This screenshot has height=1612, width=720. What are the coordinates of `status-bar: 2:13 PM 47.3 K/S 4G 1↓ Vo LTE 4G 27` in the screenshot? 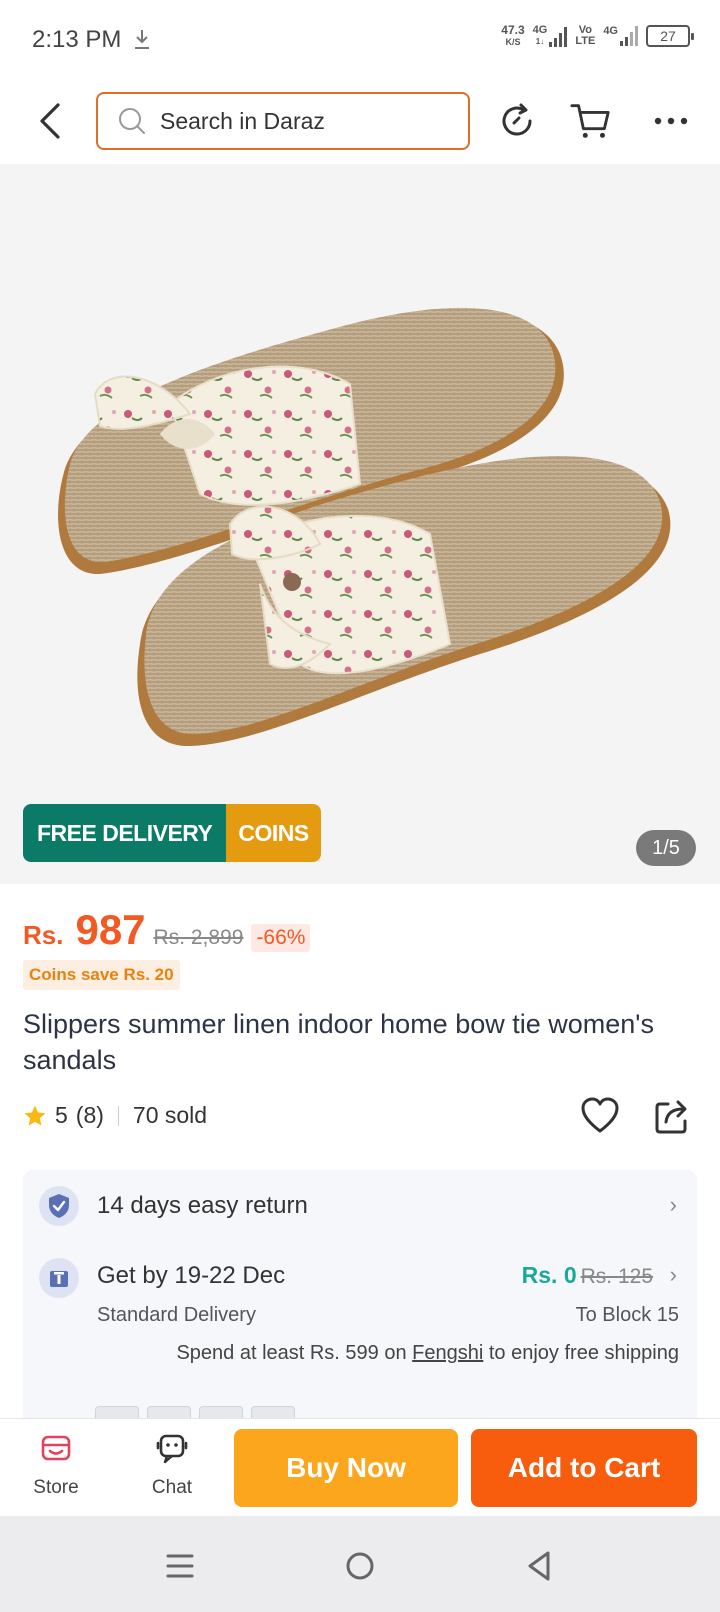 It's located at (360, 40).